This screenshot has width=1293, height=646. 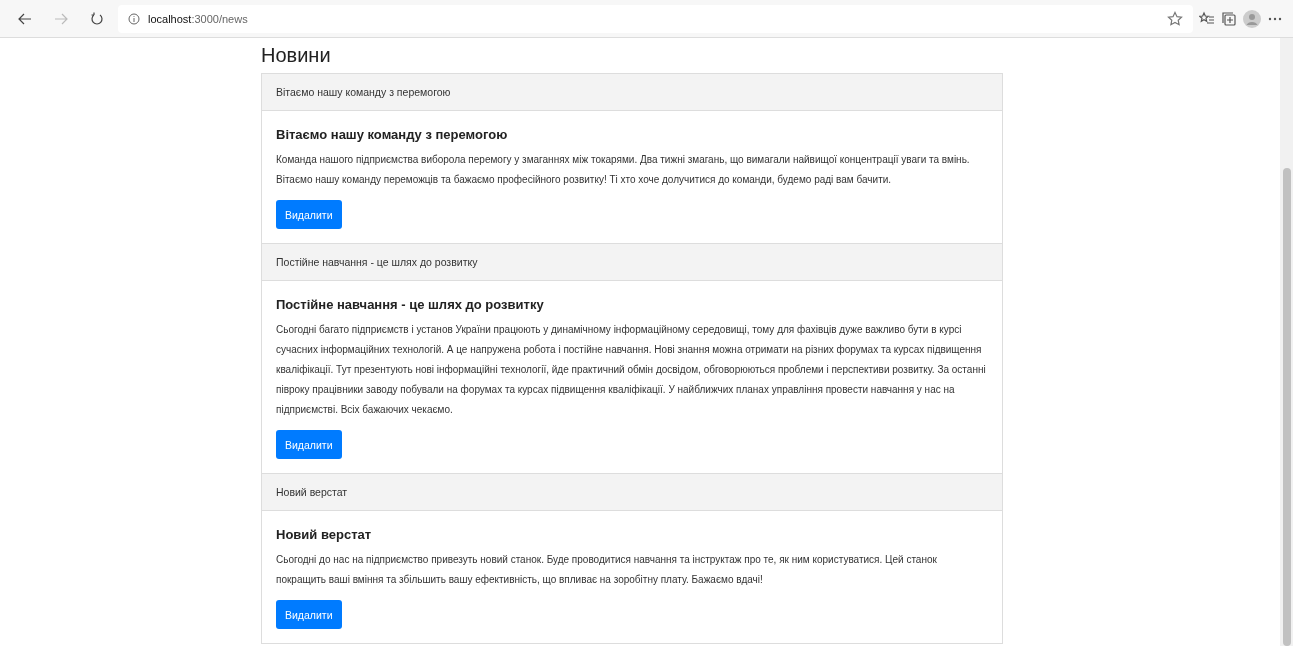 I want to click on news-title: Новий верстат, so click(x=324, y=534).